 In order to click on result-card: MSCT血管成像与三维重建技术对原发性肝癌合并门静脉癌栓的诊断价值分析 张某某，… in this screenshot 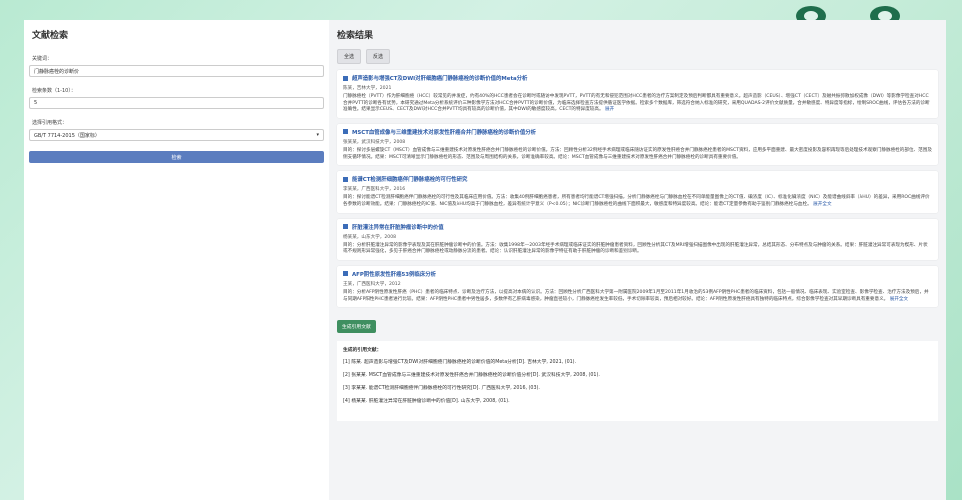, I will do `click(637, 144)`.